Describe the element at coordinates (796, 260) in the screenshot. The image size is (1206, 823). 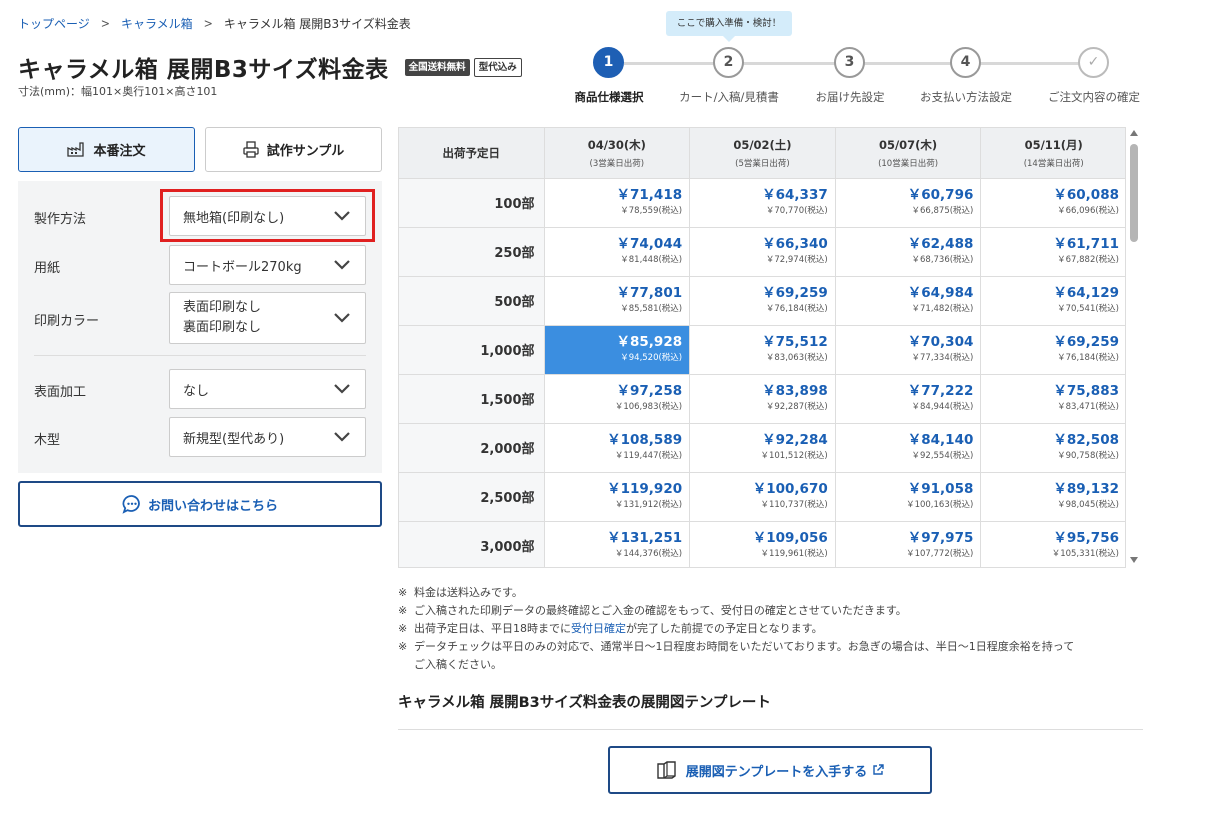
I see `price-with-tax: ￥72,974(税込)` at that location.